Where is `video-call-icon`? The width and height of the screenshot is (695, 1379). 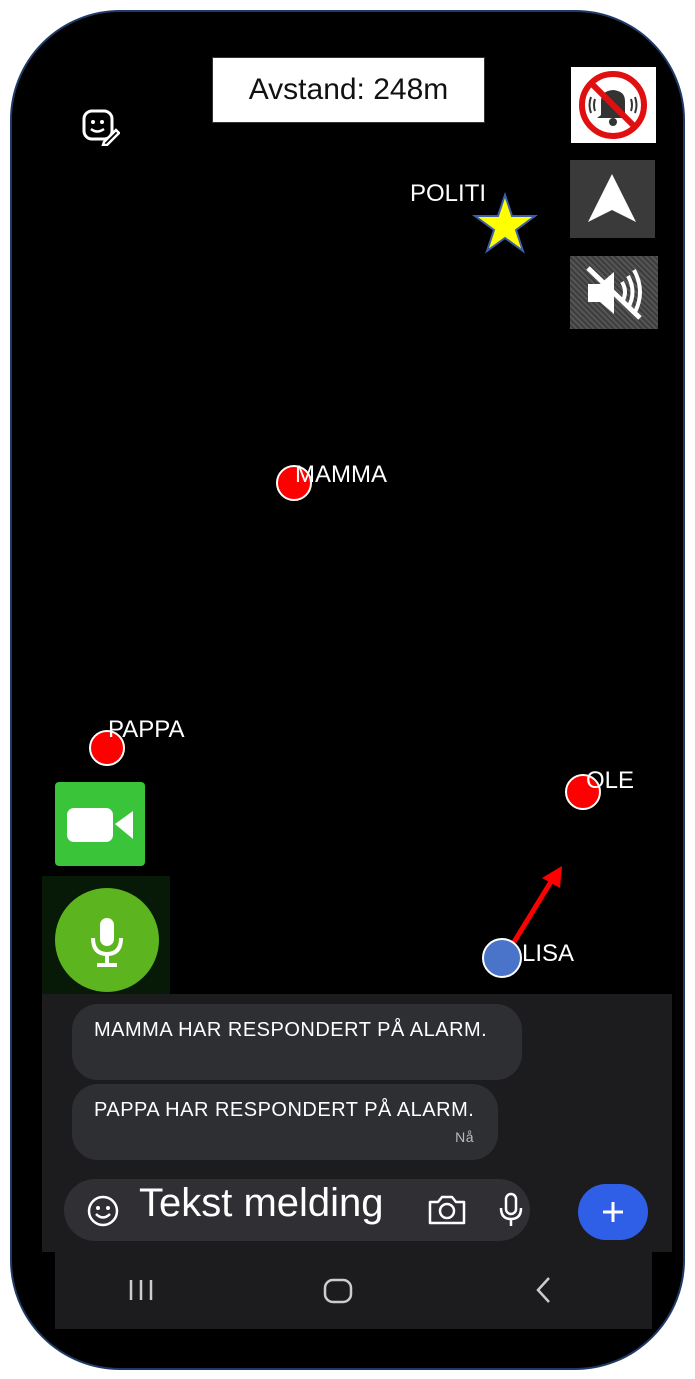
video-call-icon is located at coordinates (100, 825).